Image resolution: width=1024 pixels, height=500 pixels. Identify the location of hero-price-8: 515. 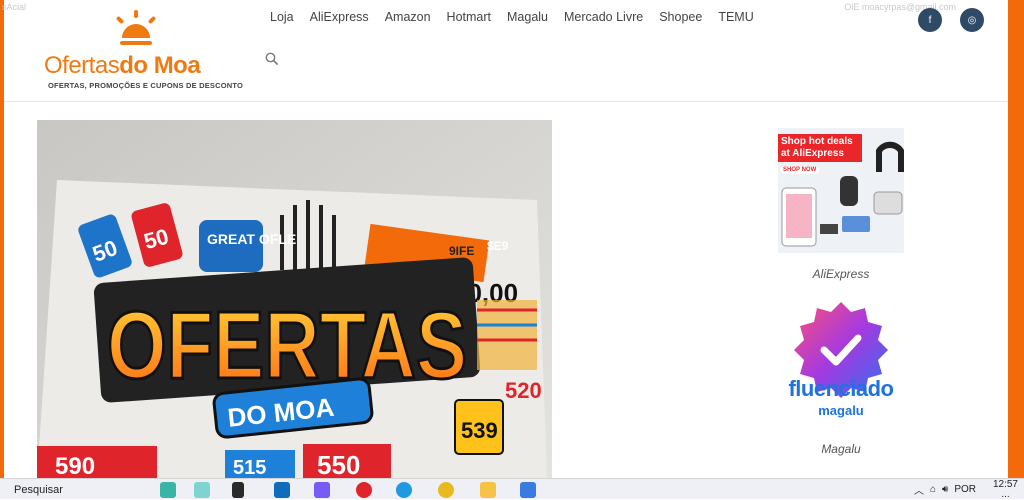
(249, 467).